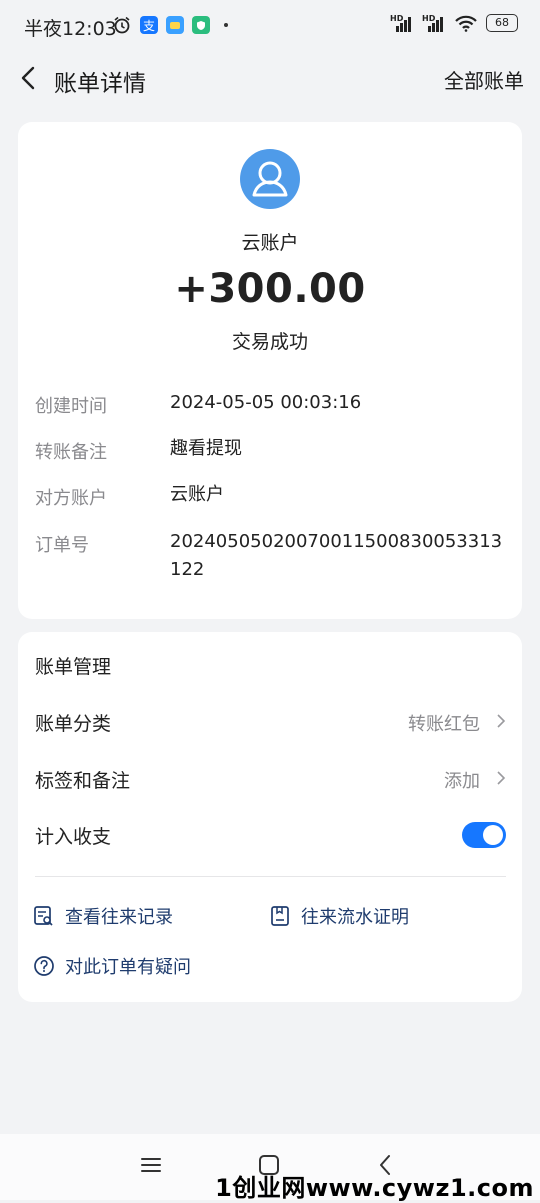 This screenshot has height=1203, width=540. What do you see at coordinates (70, 29) in the screenshot?
I see `status-time: 半夜12:03` at bounding box center [70, 29].